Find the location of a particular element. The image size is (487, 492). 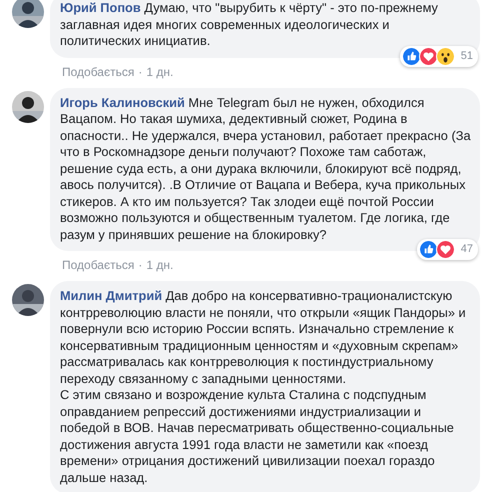

reaction-summary: 51 is located at coordinates (439, 56).